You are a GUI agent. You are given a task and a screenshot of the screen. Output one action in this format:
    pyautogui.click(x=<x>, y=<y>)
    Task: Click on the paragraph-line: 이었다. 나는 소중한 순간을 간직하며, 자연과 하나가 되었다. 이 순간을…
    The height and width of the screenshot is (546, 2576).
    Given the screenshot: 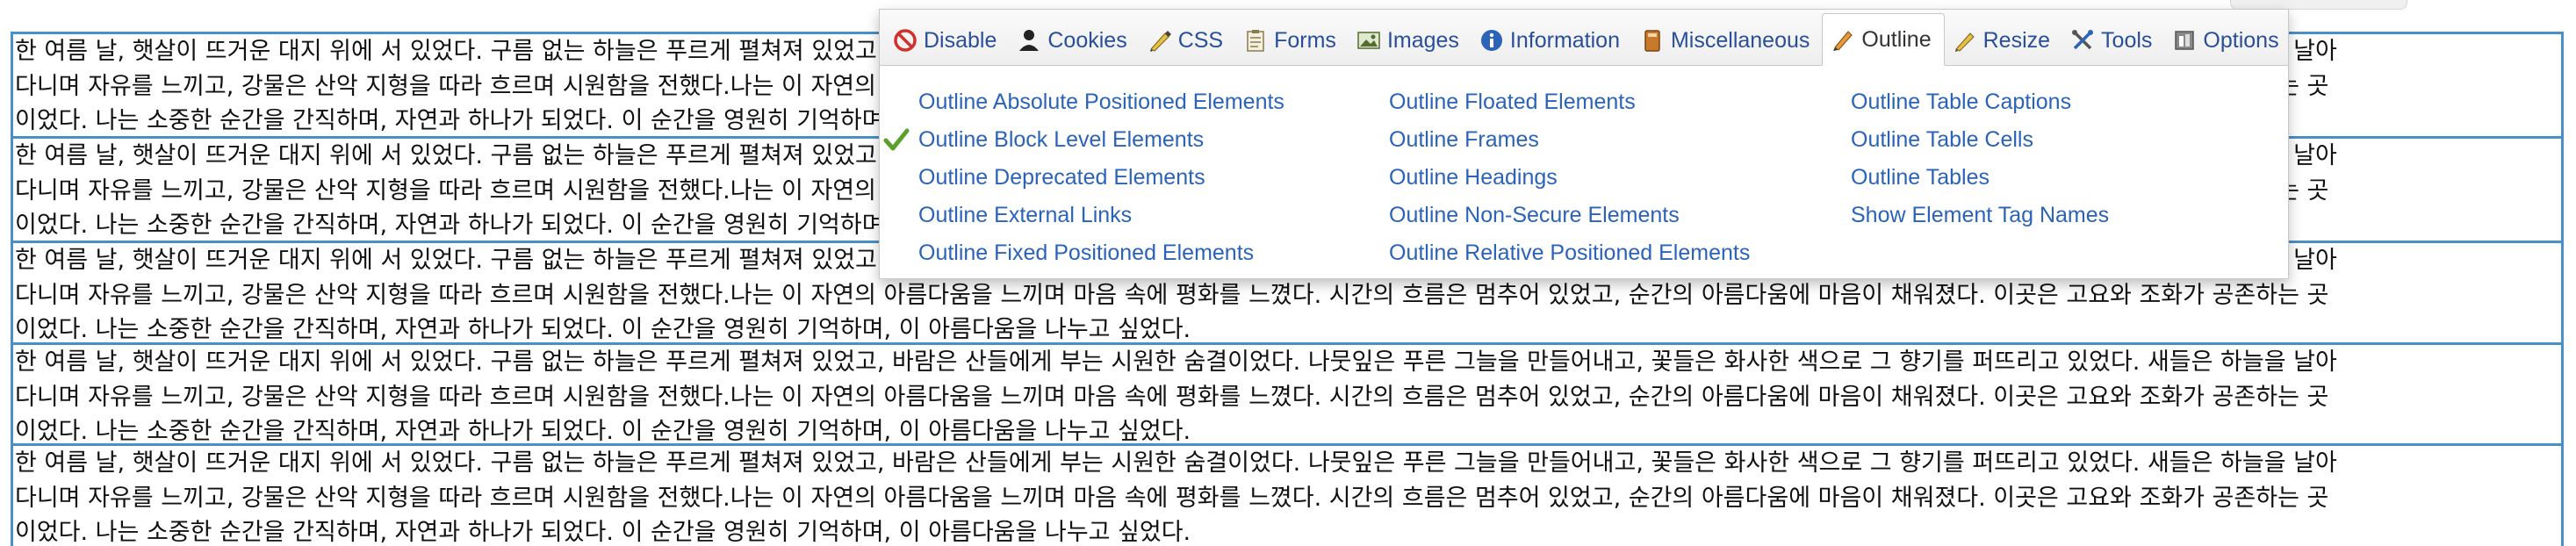 What is the action you would take?
    pyautogui.click(x=603, y=532)
    